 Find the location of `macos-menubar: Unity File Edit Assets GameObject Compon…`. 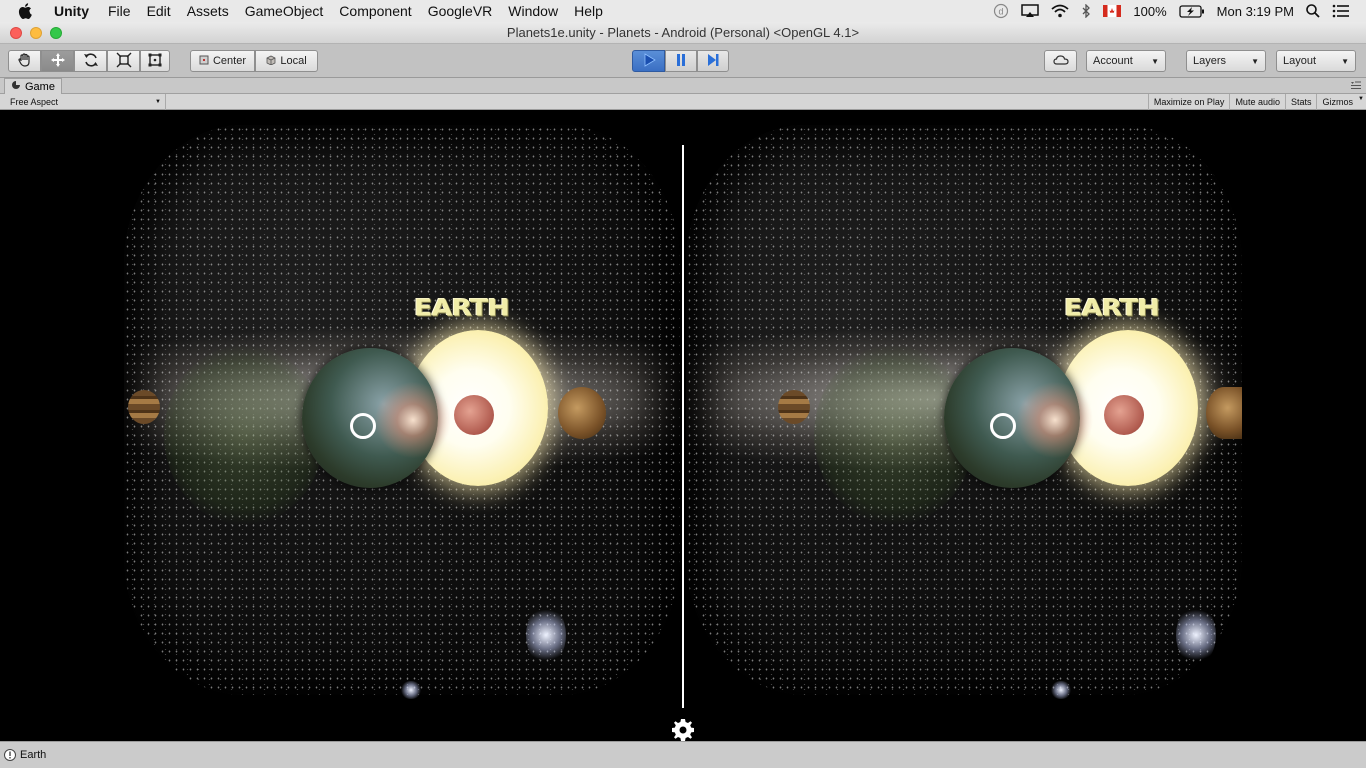

macos-menubar: Unity File Edit Assets GameObject Compon… is located at coordinates (683, 11).